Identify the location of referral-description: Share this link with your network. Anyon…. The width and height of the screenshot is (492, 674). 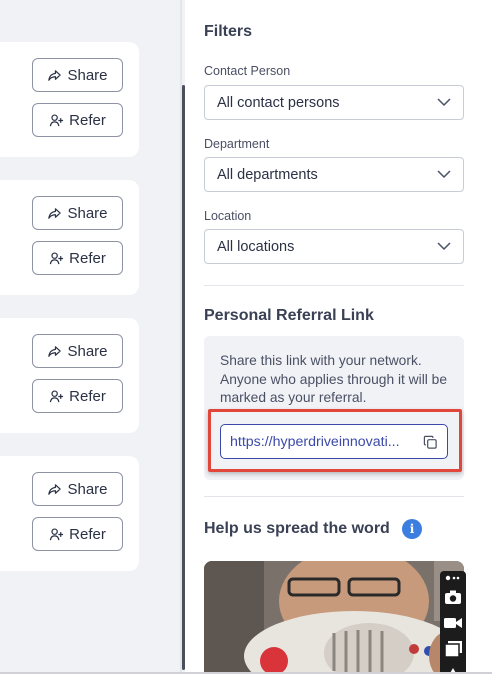
(334, 379).